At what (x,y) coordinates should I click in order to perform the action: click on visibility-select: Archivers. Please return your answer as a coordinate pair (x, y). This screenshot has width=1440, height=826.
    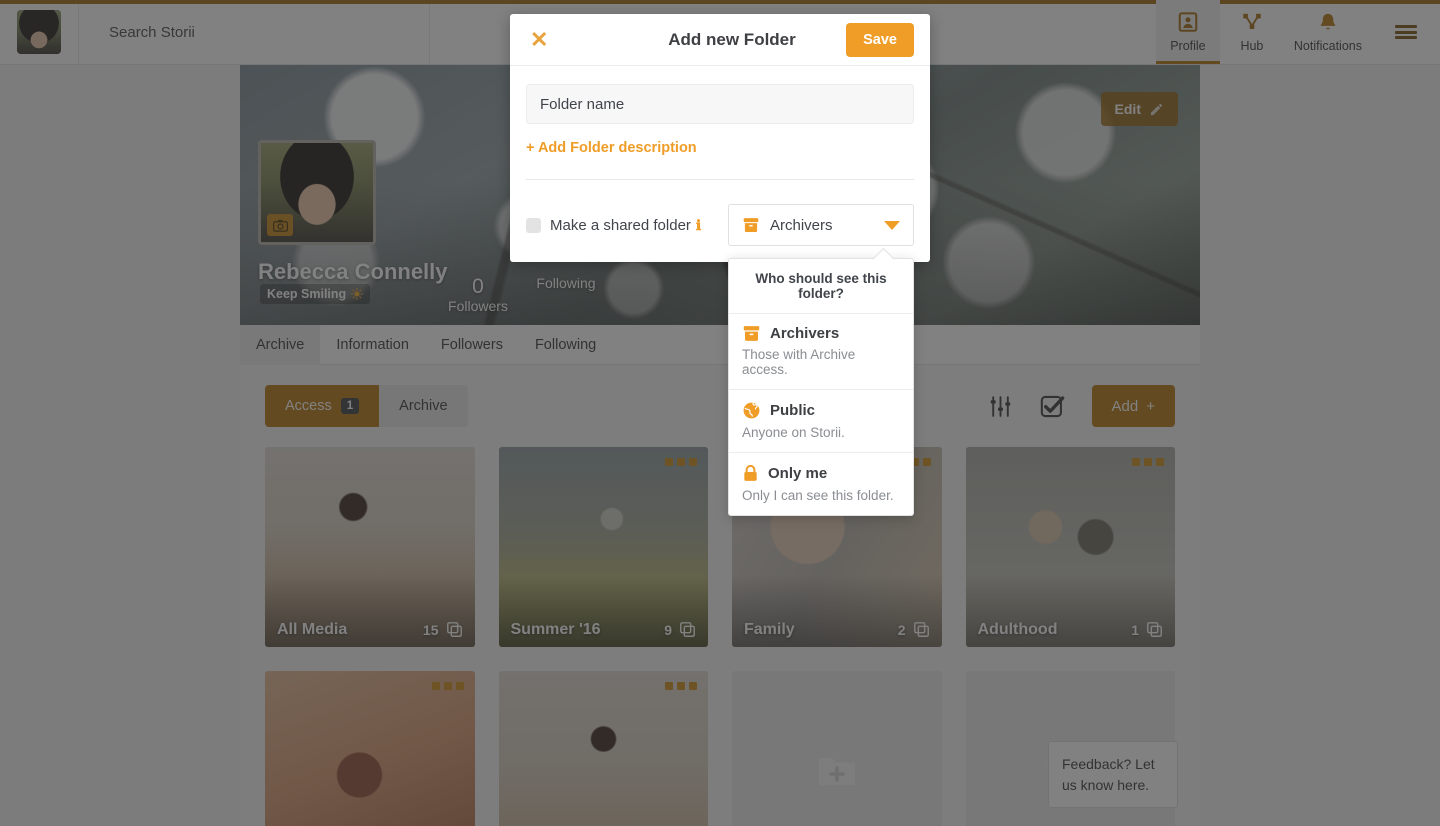
    Looking at the image, I should click on (821, 225).